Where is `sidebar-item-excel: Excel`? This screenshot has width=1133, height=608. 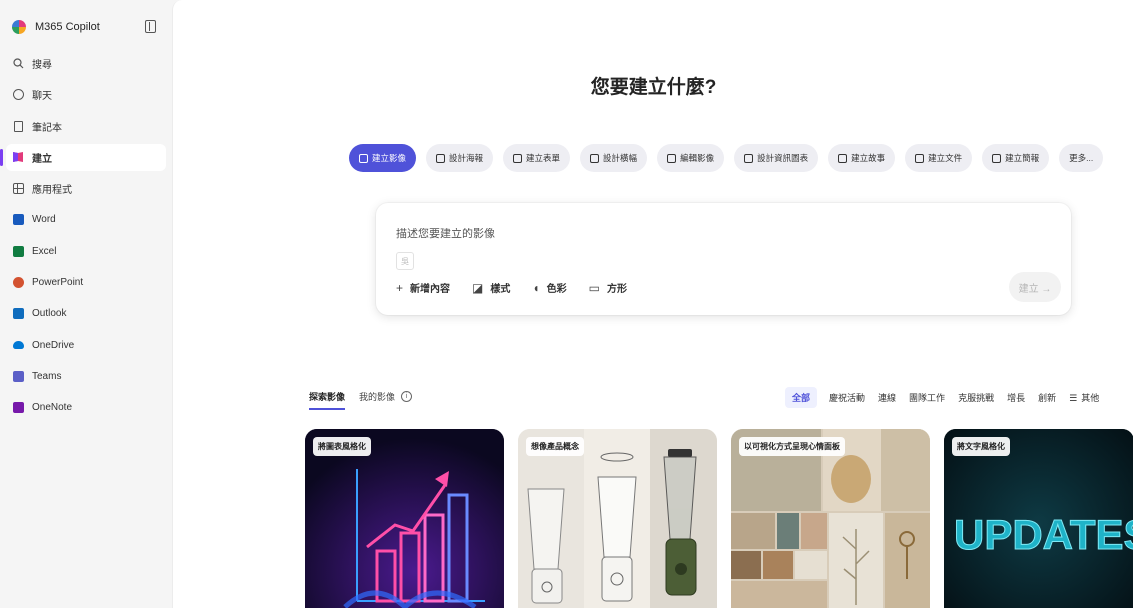 sidebar-item-excel: Excel is located at coordinates (86, 251).